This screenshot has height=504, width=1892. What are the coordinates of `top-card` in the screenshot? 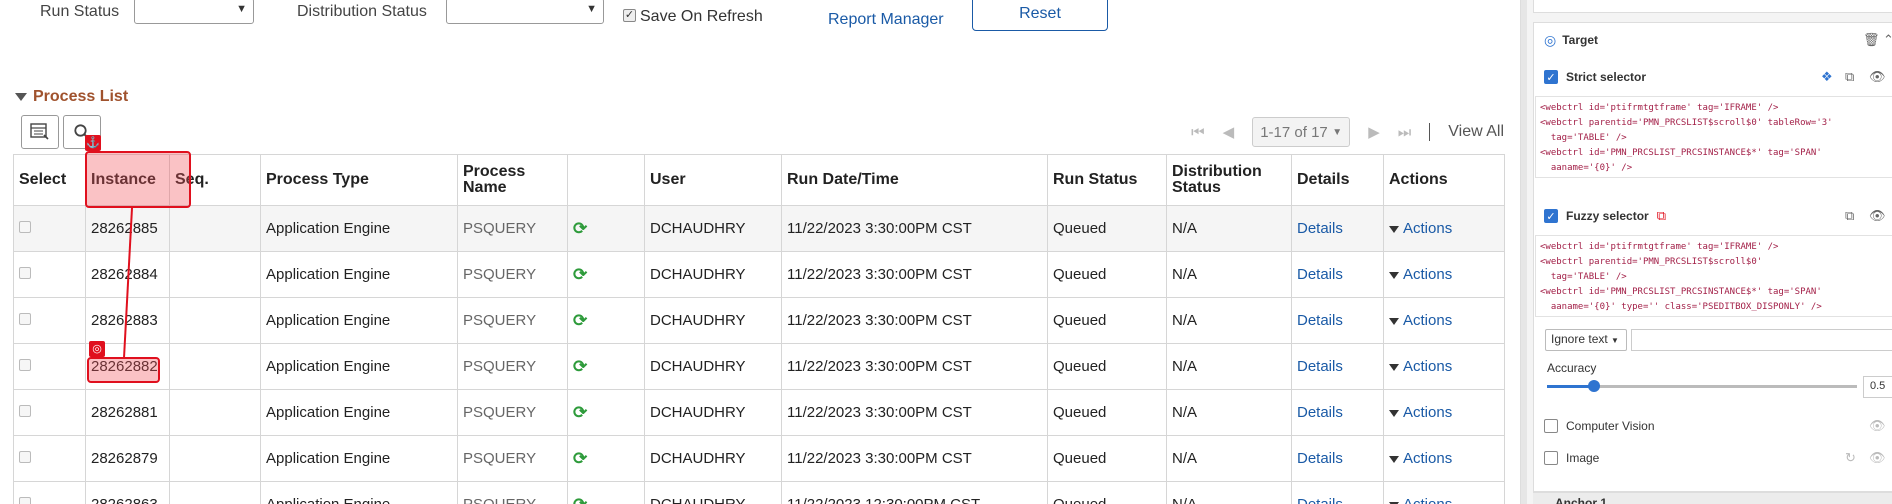 It's located at (1712, 6).